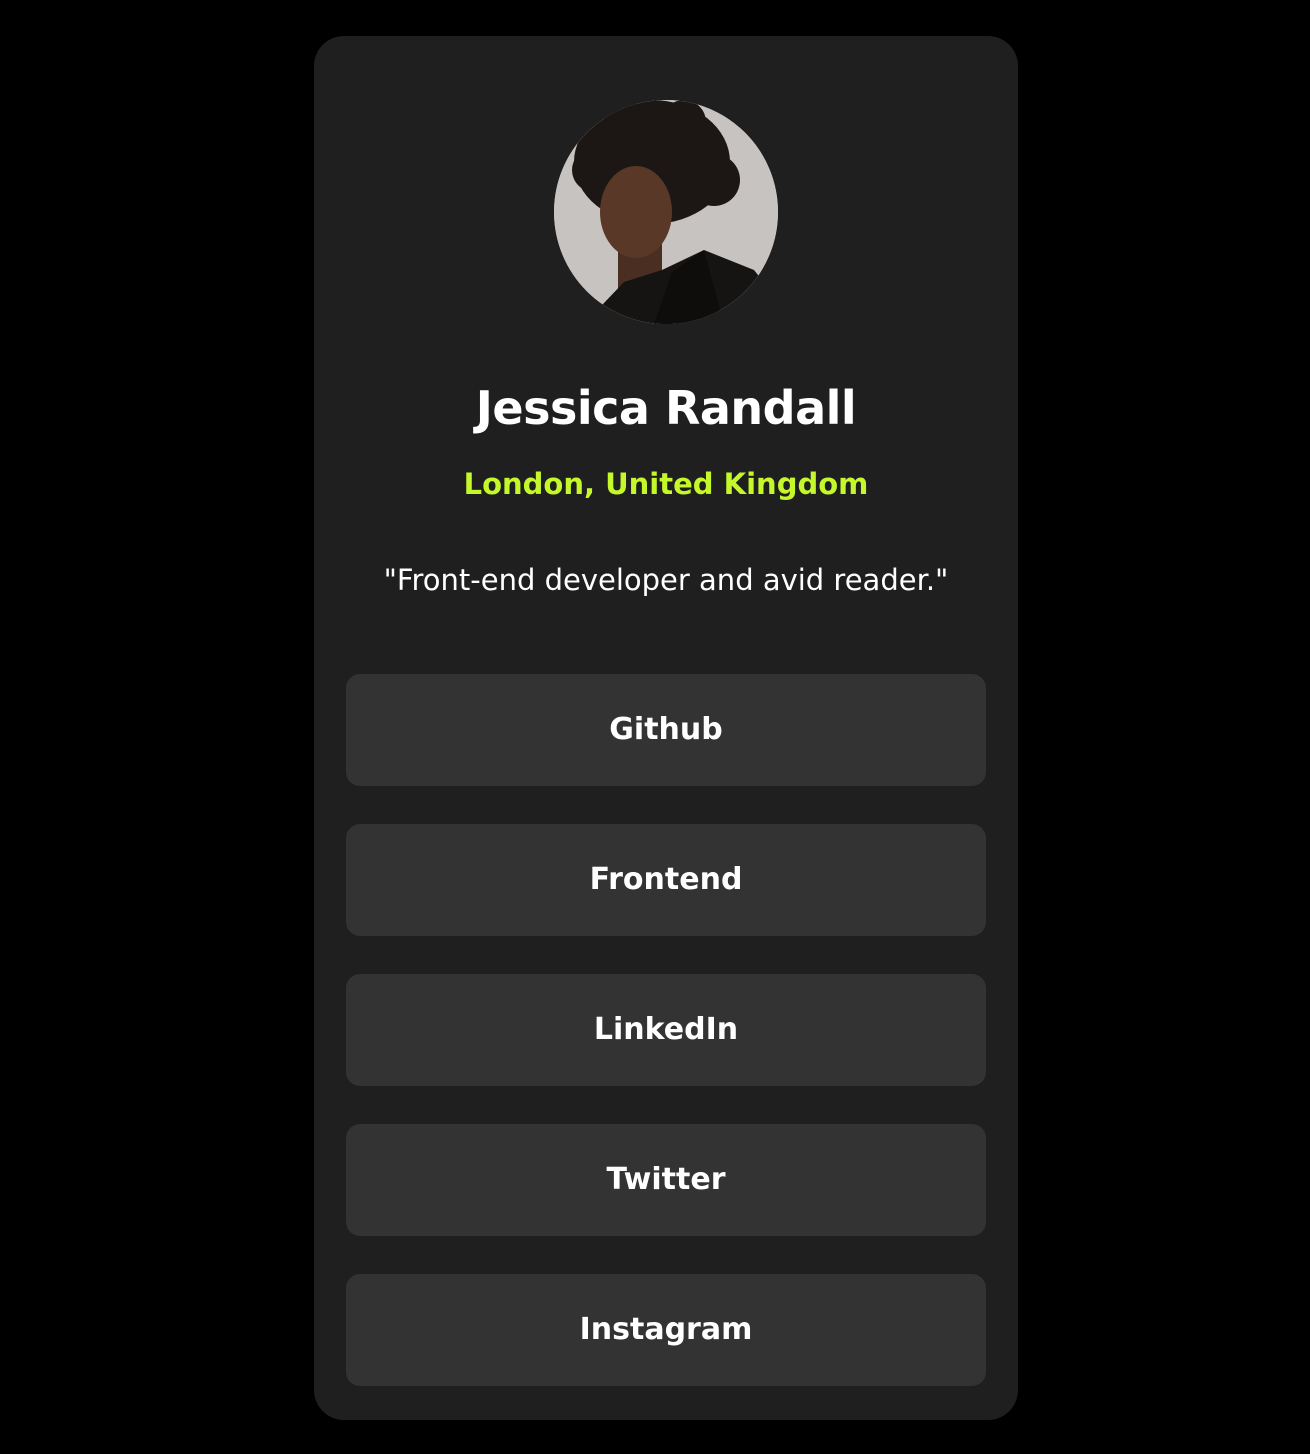  I want to click on instagram-link-button: Instagram, so click(666, 1330).